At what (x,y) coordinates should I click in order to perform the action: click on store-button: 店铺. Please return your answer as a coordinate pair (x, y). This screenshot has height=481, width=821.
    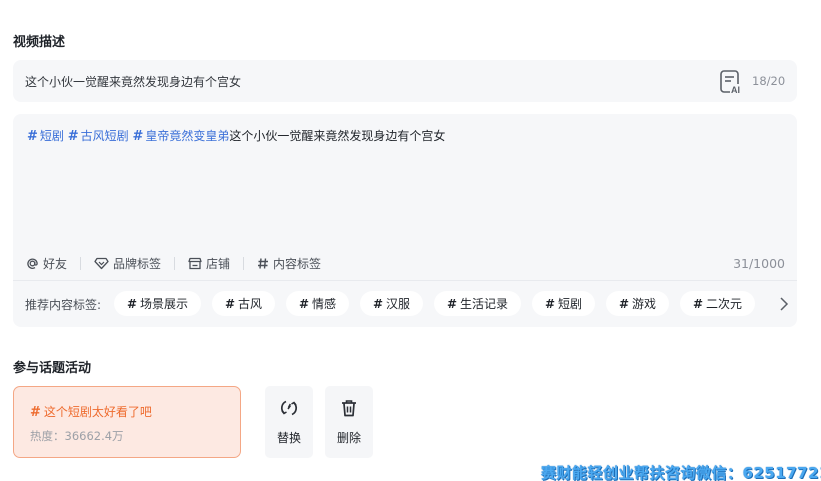
    Looking at the image, I should click on (209, 263).